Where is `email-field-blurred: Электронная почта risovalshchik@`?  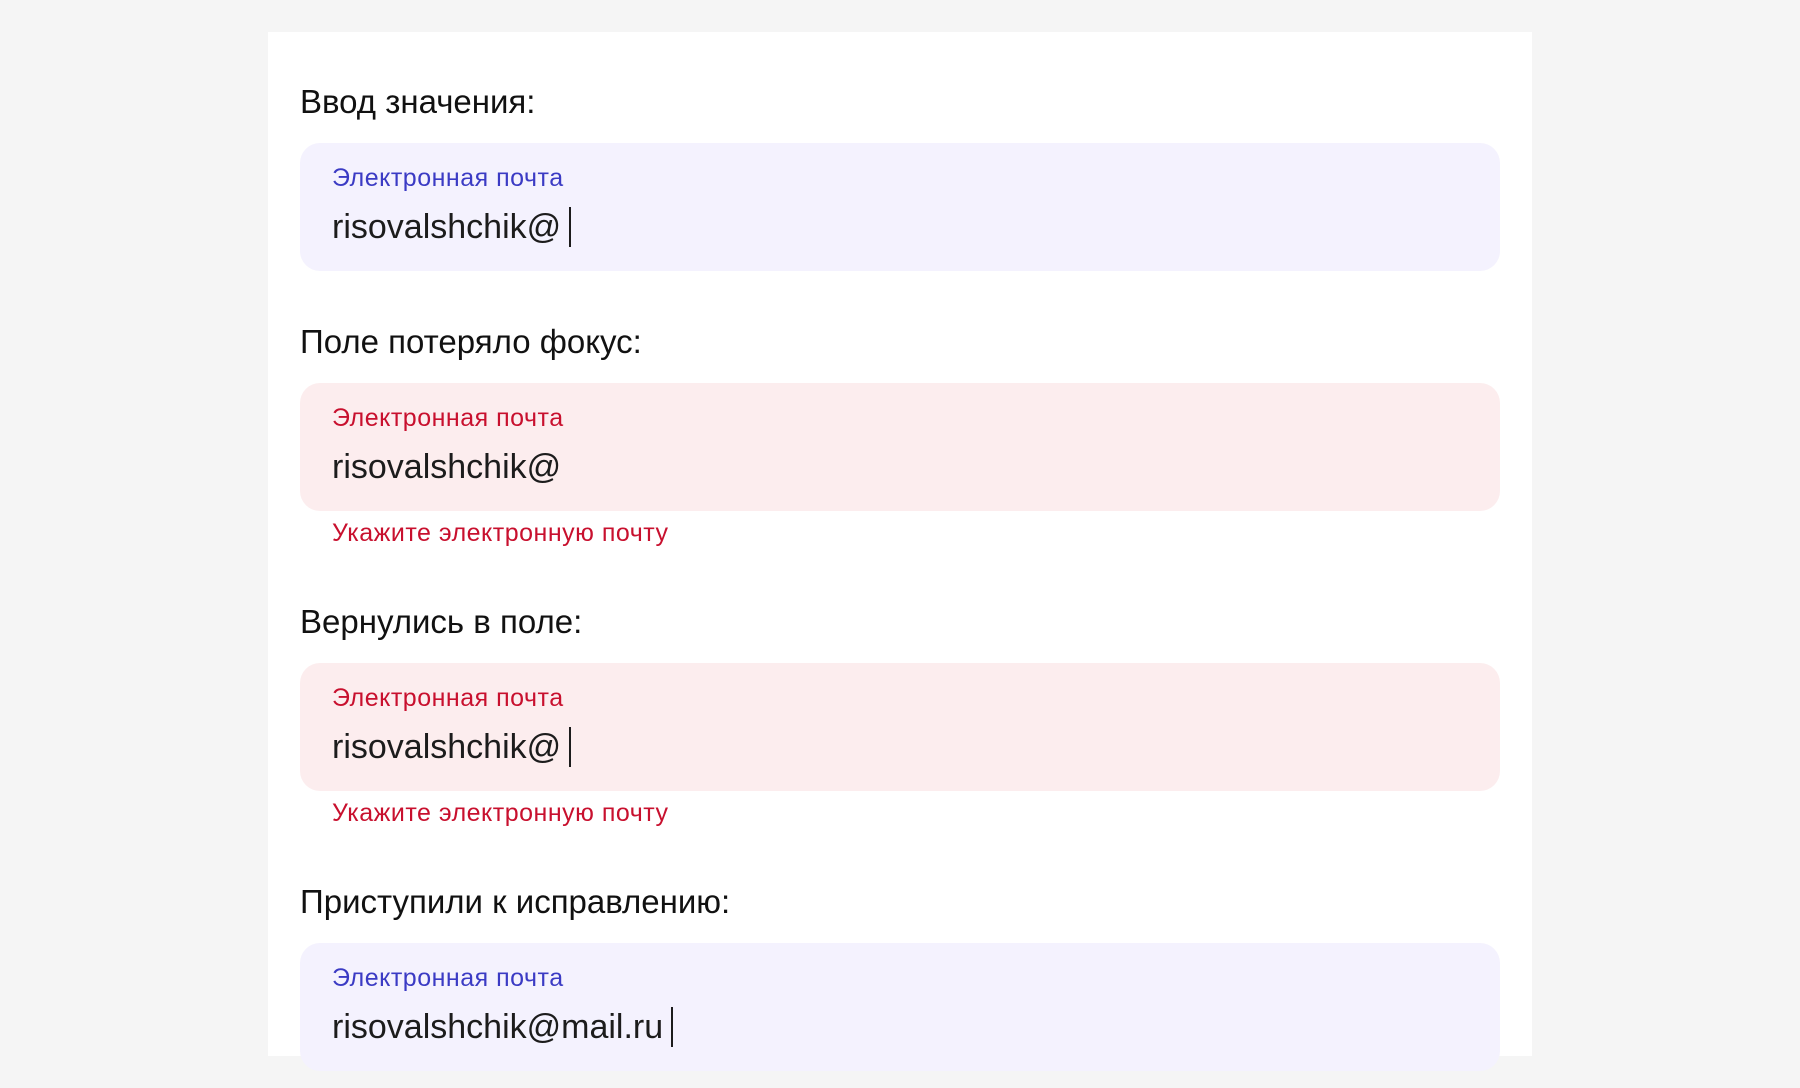 email-field-blurred: Электронная почта risovalshchik@ is located at coordinates (900, 447).